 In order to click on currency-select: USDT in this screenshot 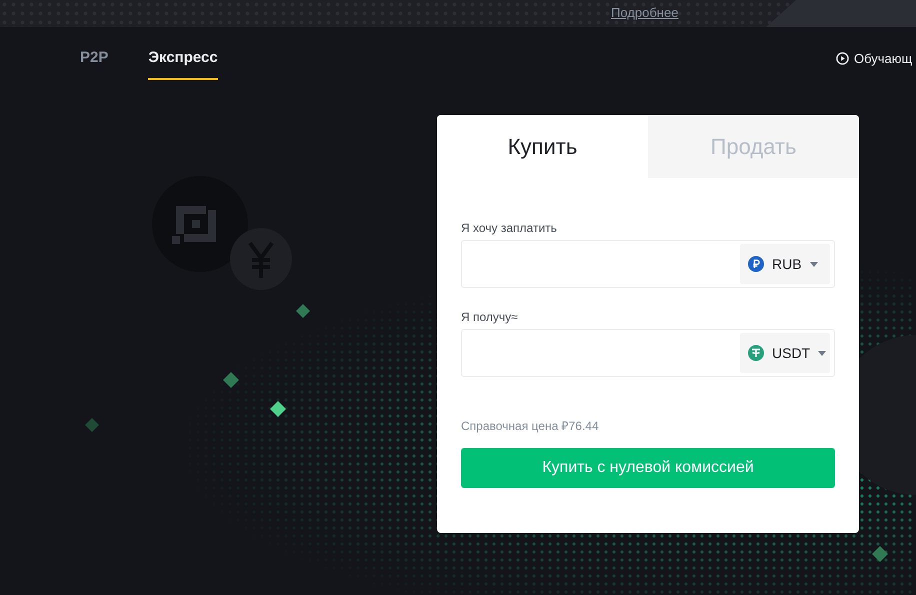, I will do `click(785, 353)`.